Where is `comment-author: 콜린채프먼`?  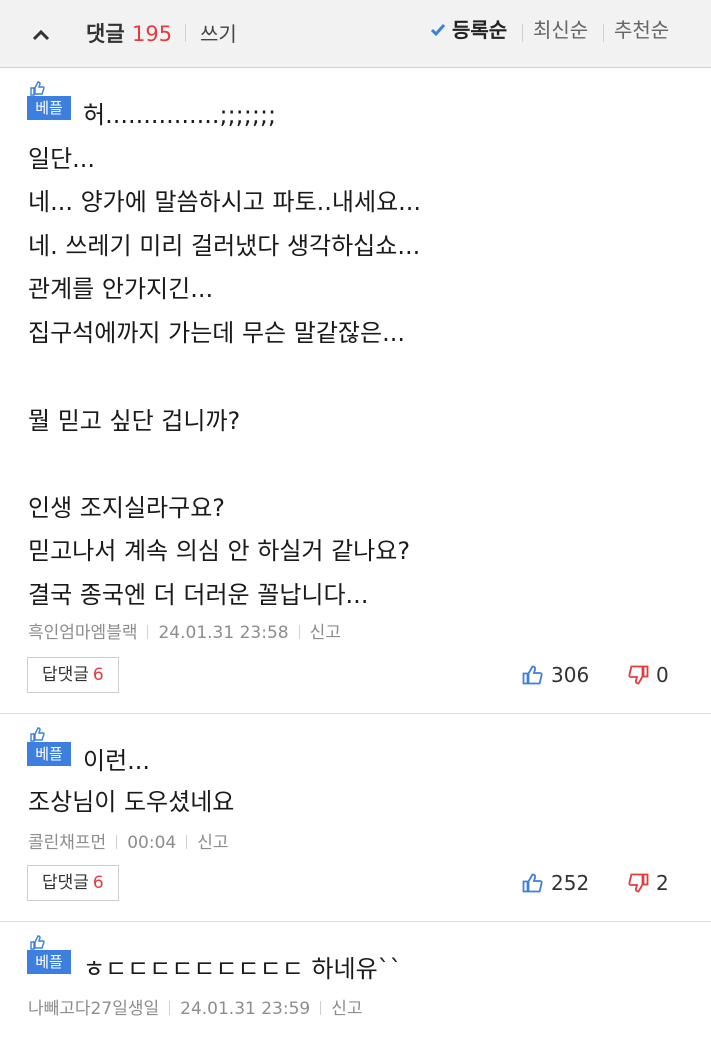
comment-author: 콜린채프먼 is located at coordinates (67, 843).